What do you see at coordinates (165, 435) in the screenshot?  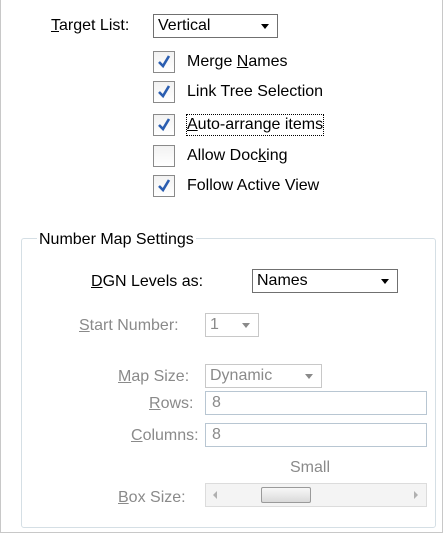 I see `columns-label: Columns:` at bounding box center [165, 435].